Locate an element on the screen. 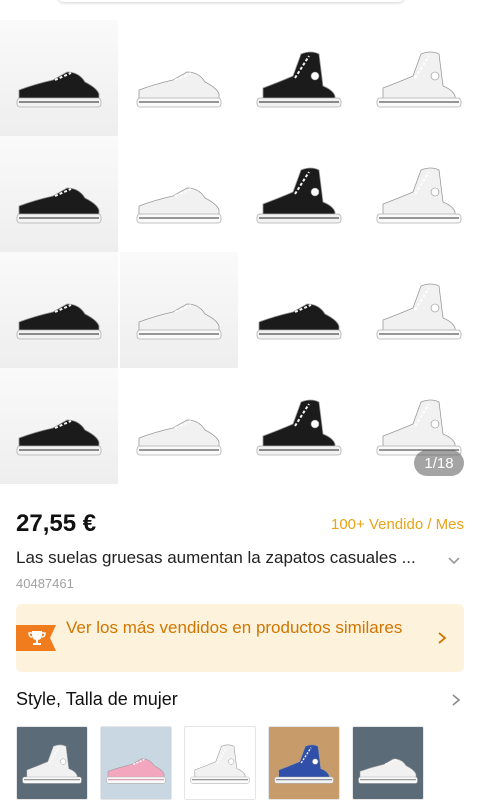 This screenshot has height=800, width=480. product-id: 40487461 is located at coordinates (45, 583).